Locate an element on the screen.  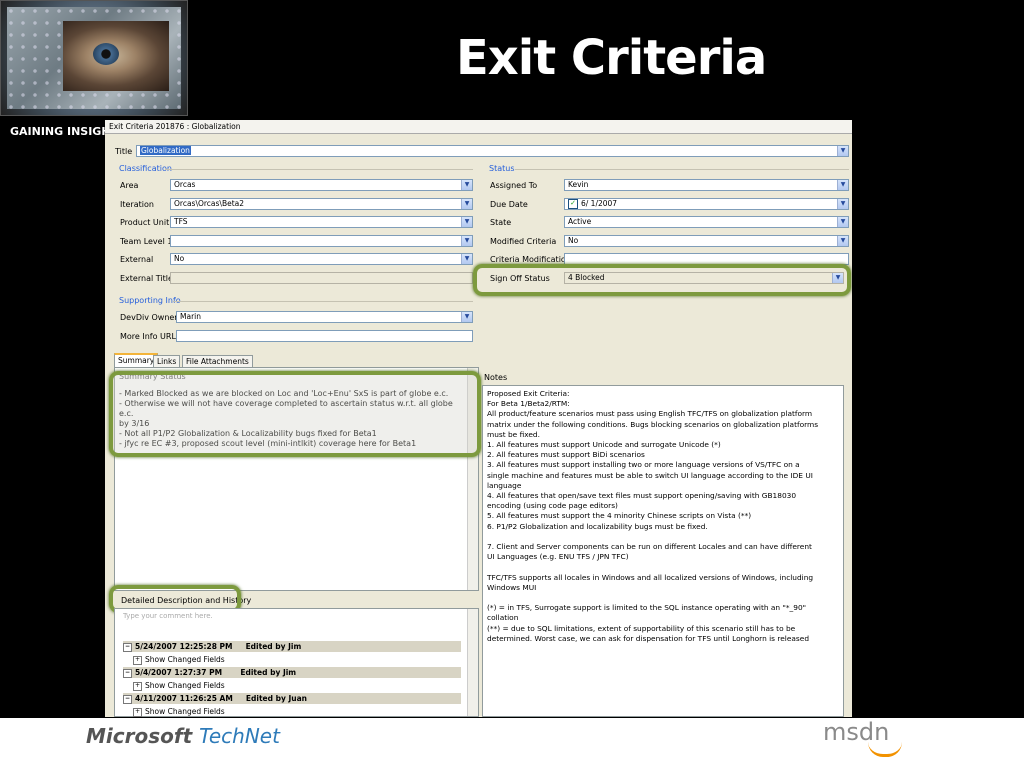
notes-line: For Beta 1/Beta2/RTM: is located at coordinates (528, 404).